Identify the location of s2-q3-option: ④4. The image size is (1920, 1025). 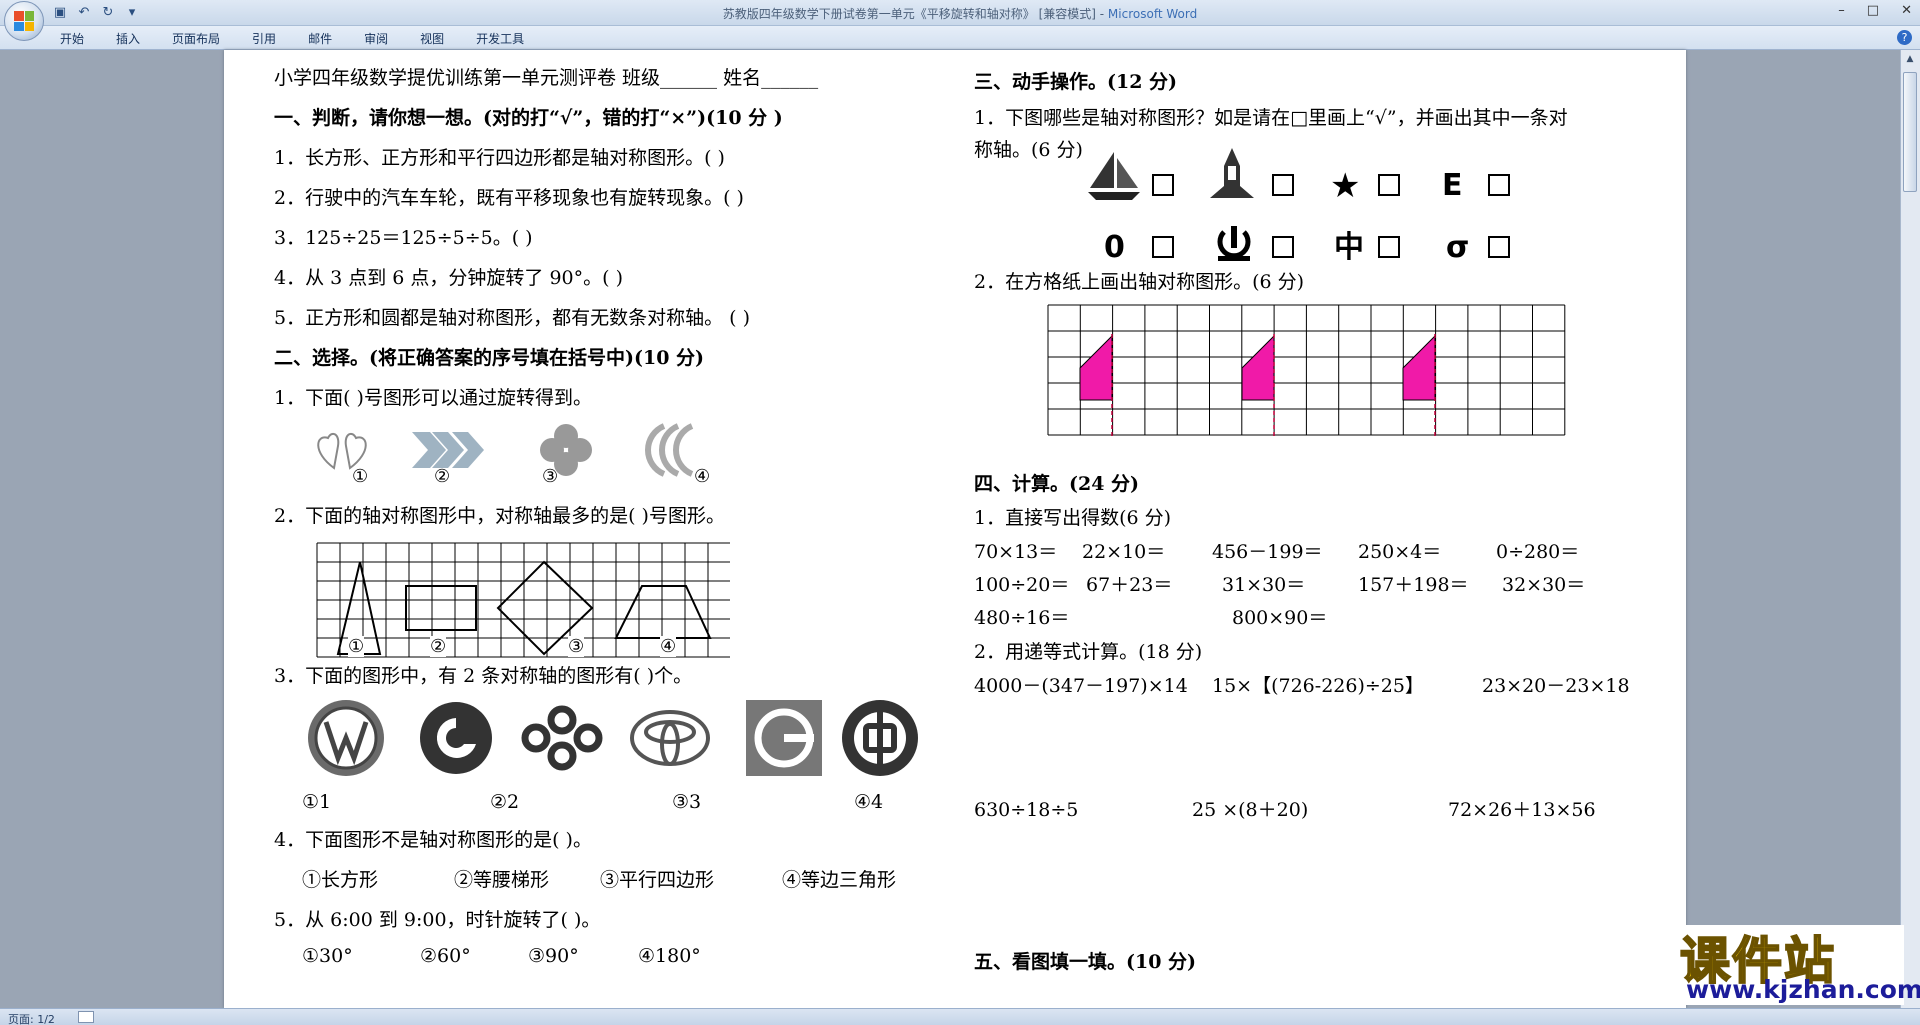
(869, 802).